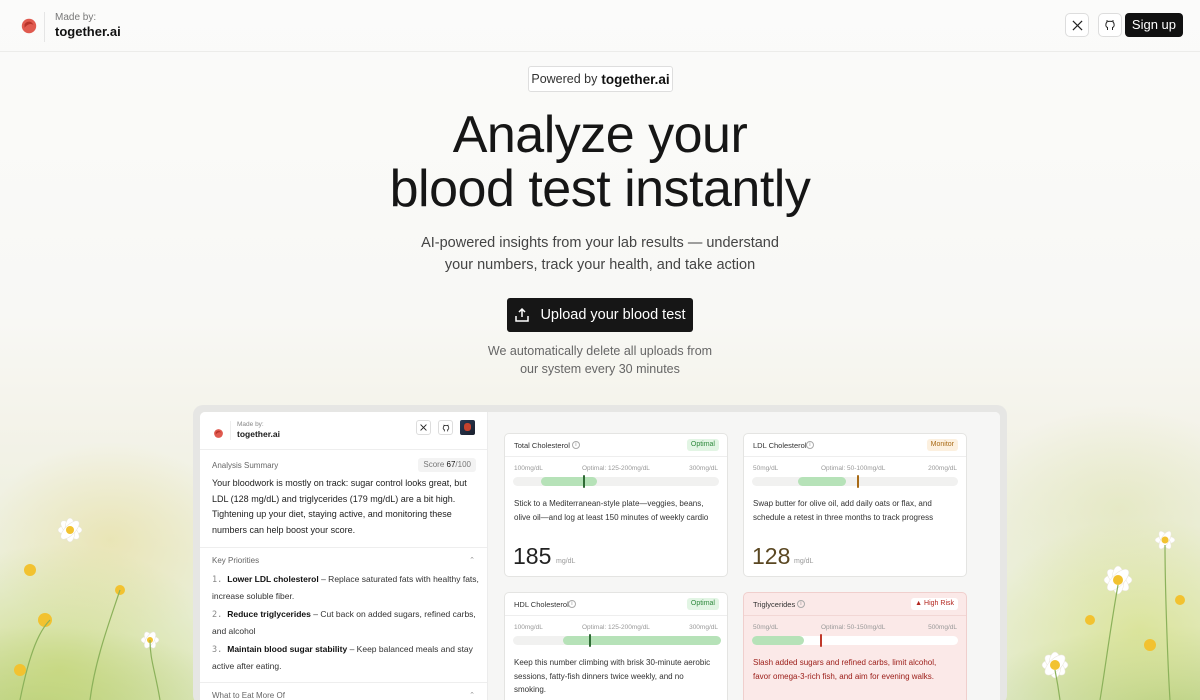 The height and width of the screenshot is (700, 1200). What do you see at coordinates (248, 695) in the screenshot?
I see `eat-more-label: What to Eat More Of` at bounding box center [248, 695].